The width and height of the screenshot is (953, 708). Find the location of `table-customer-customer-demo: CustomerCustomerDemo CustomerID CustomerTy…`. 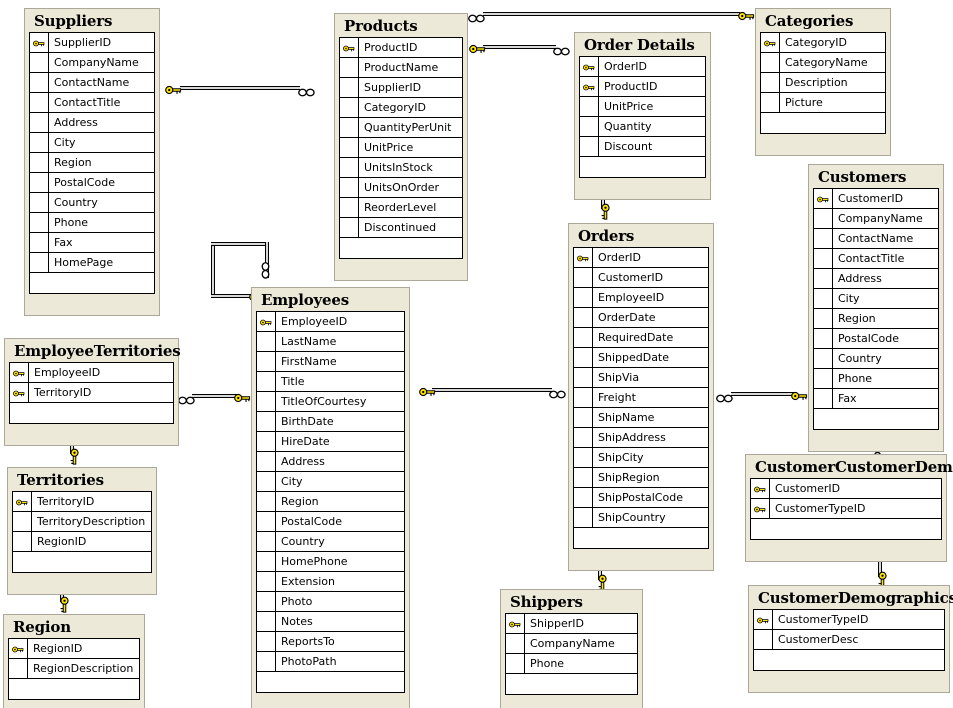

table-customer-customer-demo: CustomerCustomerDemo CustomerID CustomerTy… is located at coordinates (849, 508).